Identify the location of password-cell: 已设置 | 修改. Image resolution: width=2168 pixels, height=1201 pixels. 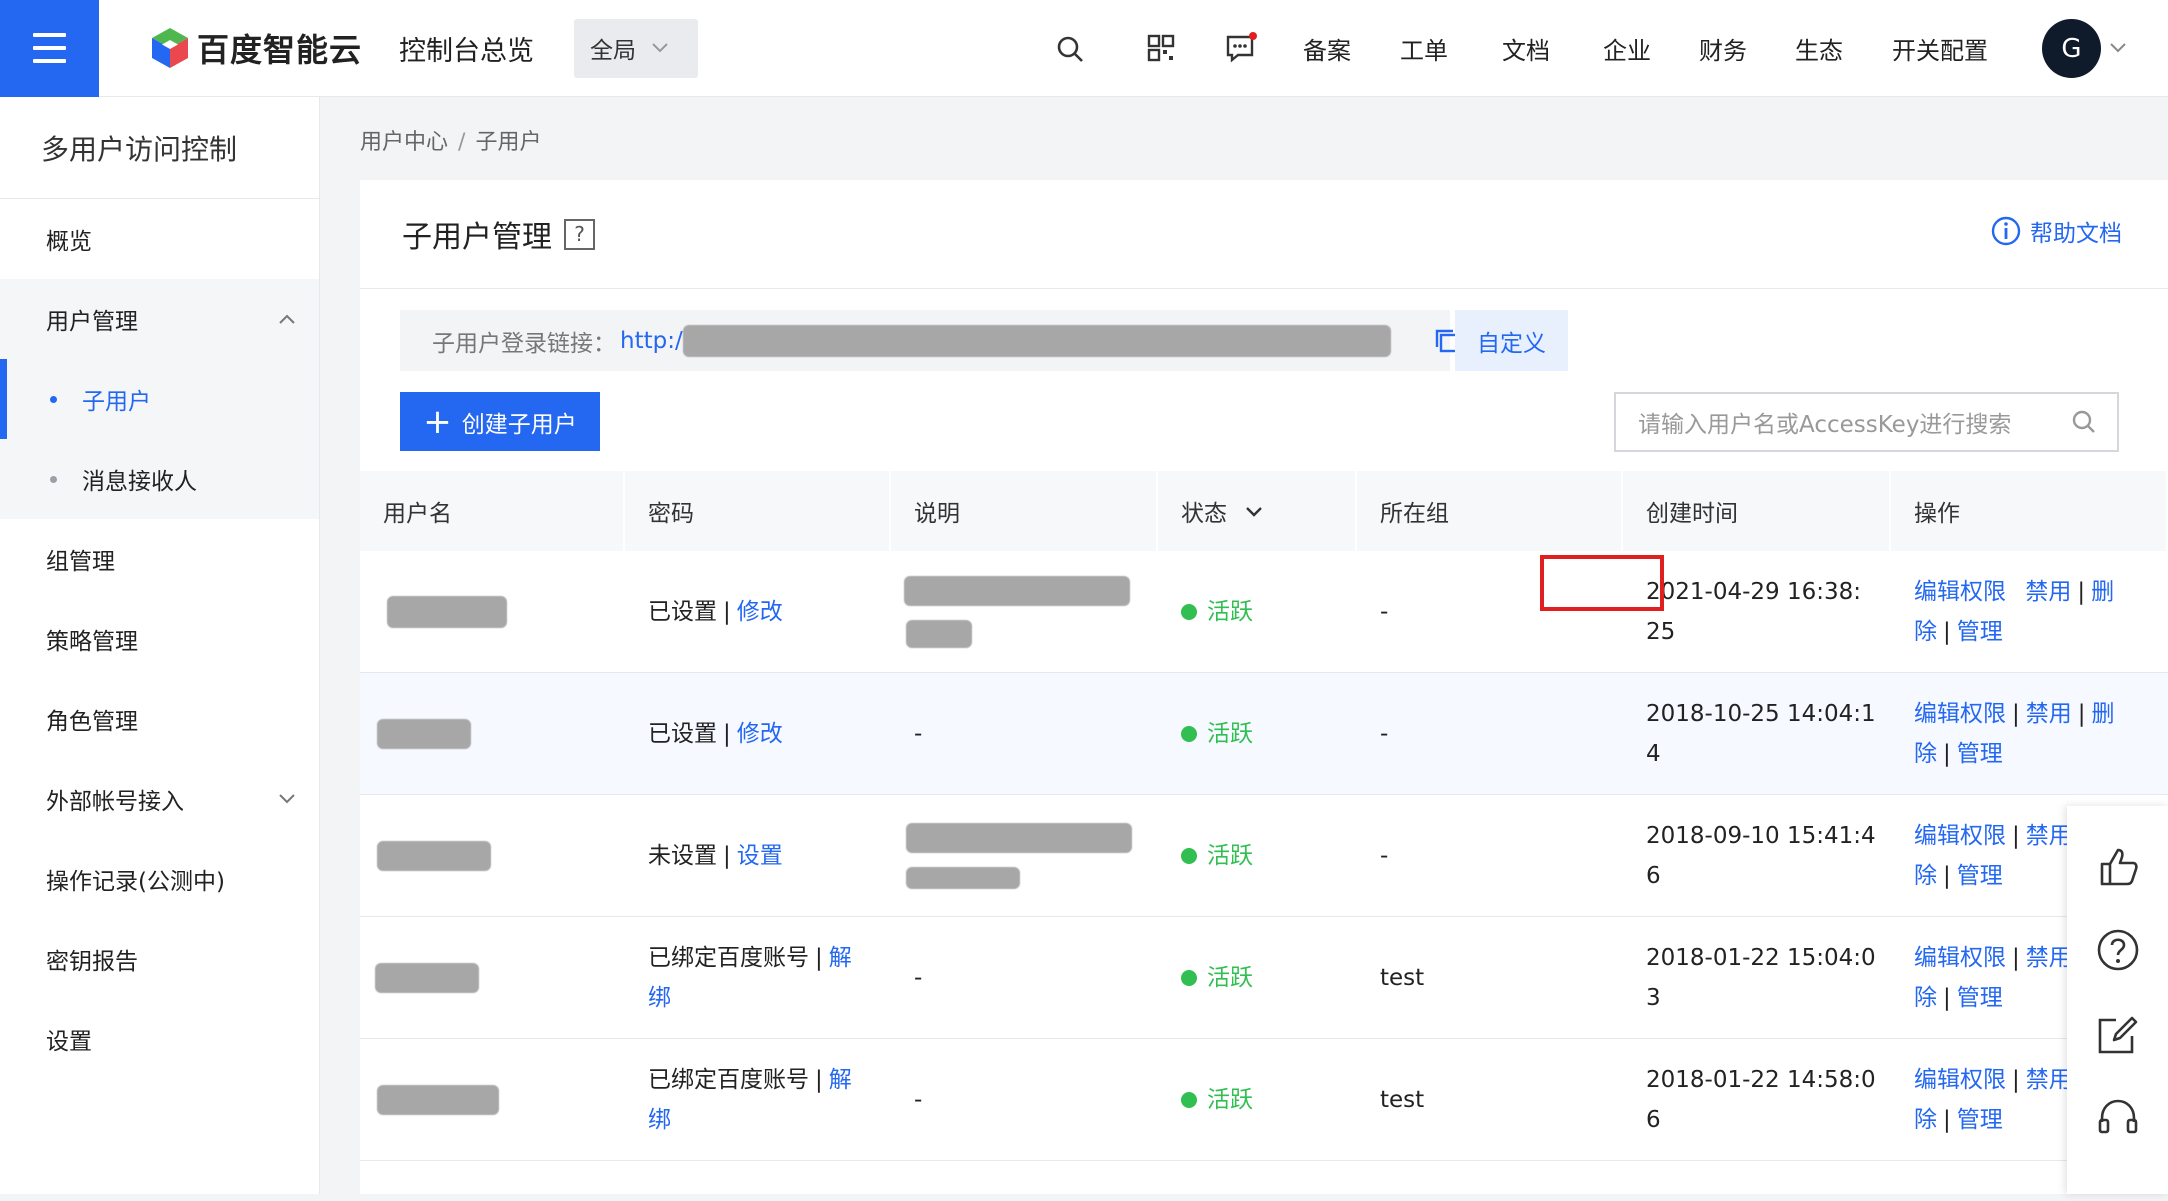
(758, 734).